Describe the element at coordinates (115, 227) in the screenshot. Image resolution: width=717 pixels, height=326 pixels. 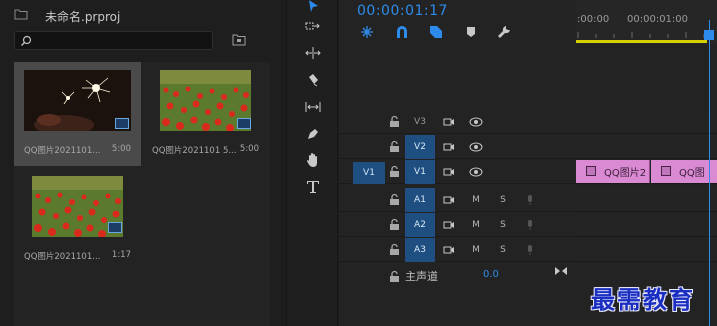
I see `sequence-badge-icon` at that location.